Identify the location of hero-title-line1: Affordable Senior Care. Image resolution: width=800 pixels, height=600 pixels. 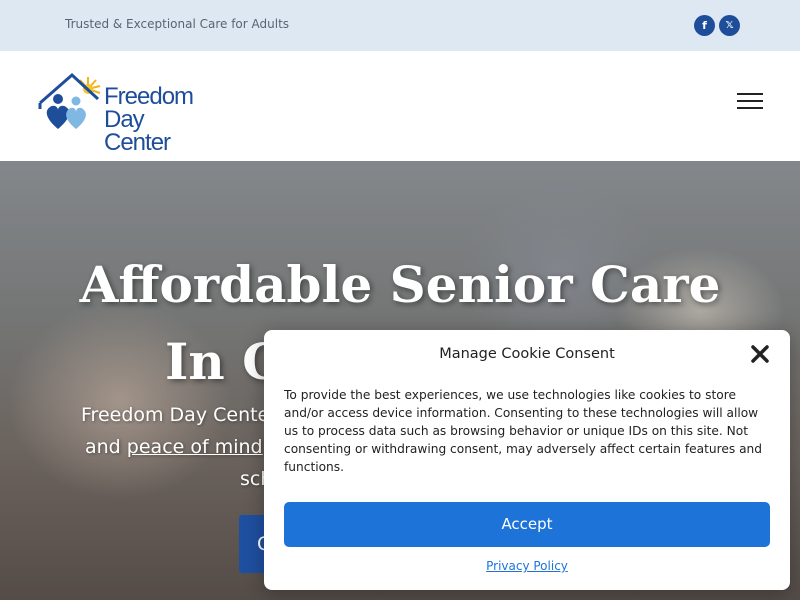
(400, 284).